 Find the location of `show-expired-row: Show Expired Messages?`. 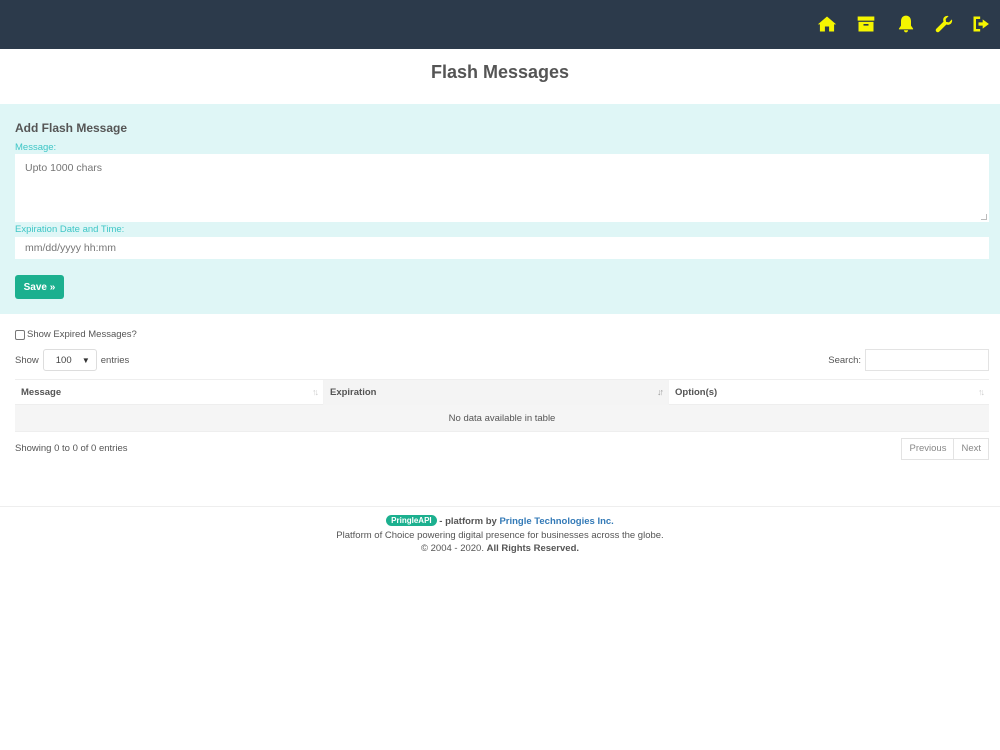

show-expired-row: Show Expired Messages? is located at coordinates (76, 334).